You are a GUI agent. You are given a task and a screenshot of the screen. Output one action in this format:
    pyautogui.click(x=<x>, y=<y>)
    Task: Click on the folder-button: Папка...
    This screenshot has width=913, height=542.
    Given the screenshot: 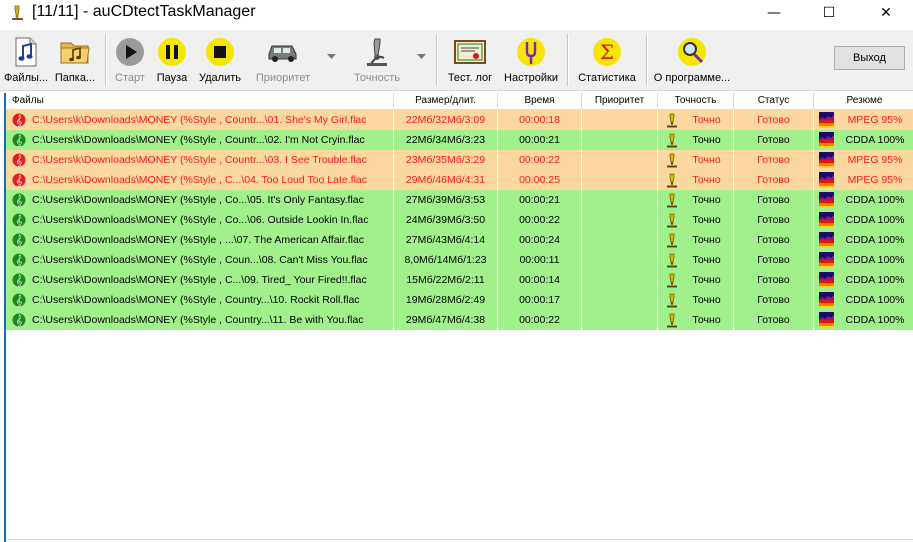 What is the action you would take?
    pyautogui.click(x=75, y=60)
    